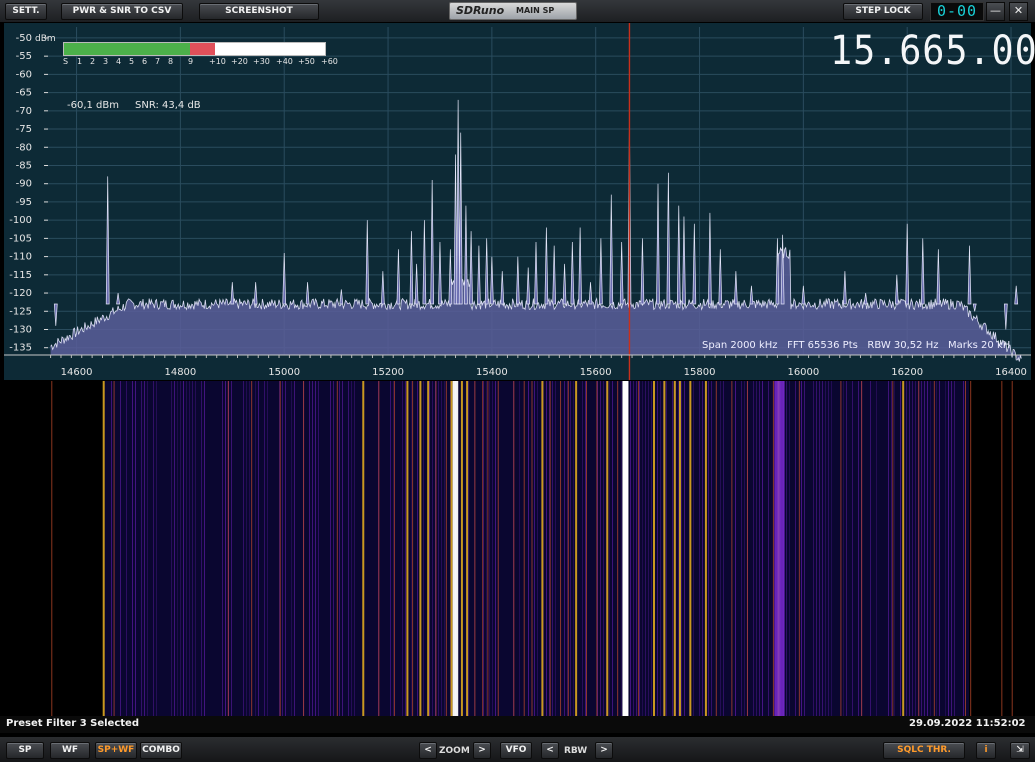 This screenshot has height=762, width=1035. Describe the element at coordinates (80, 61) in the screenshot. I see `meter-scale-label: 1` at that location.